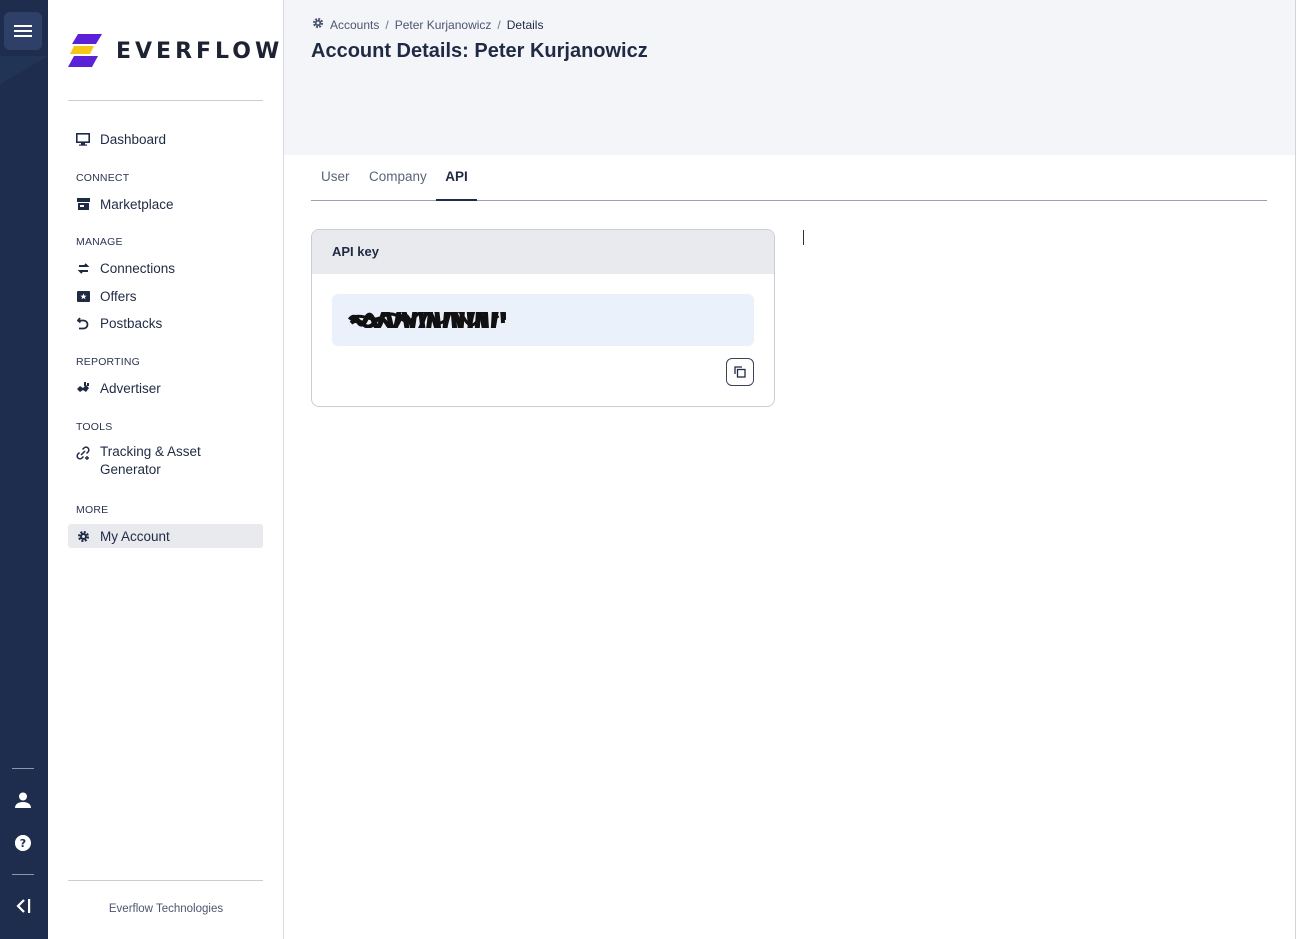 This screenshot has height=939, width=1296. What do you see at coordinates (83, 388) in the screenshot?
I see `handshake-icon` at bounding box center [83, 388].